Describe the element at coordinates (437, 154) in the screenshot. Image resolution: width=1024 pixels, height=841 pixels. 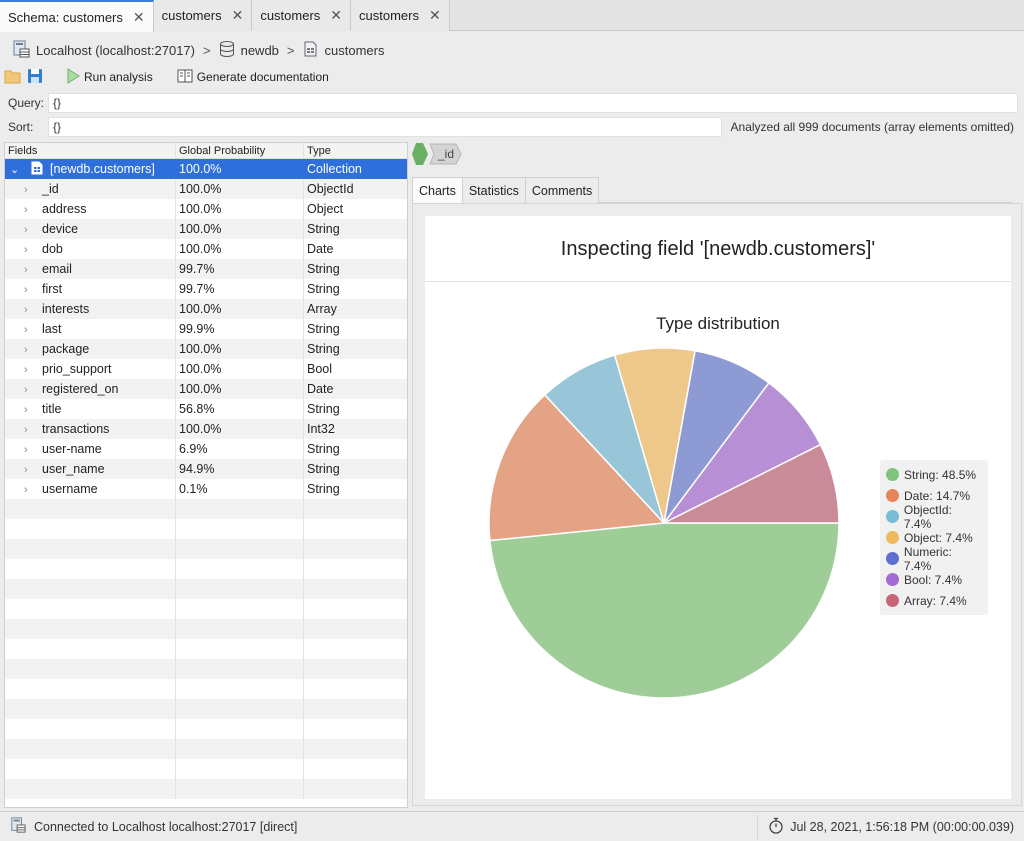
I see `field-path: _id` at that location.